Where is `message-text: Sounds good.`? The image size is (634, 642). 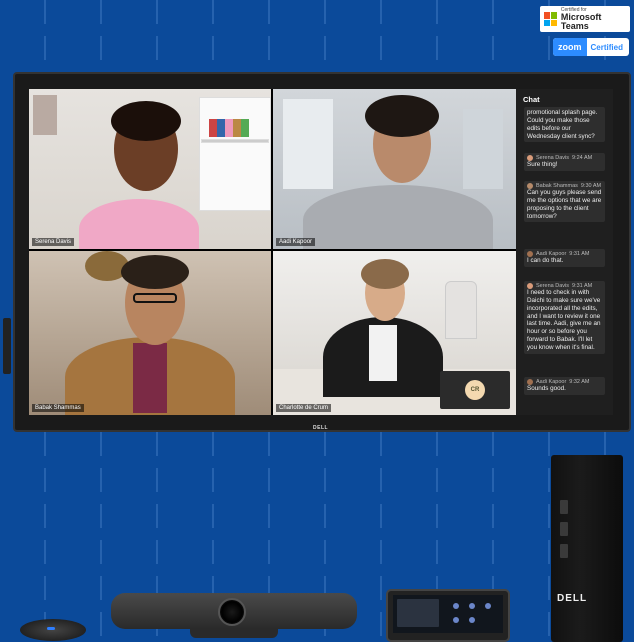
message-text: Sounds good. is located at coordinates (546, 388).